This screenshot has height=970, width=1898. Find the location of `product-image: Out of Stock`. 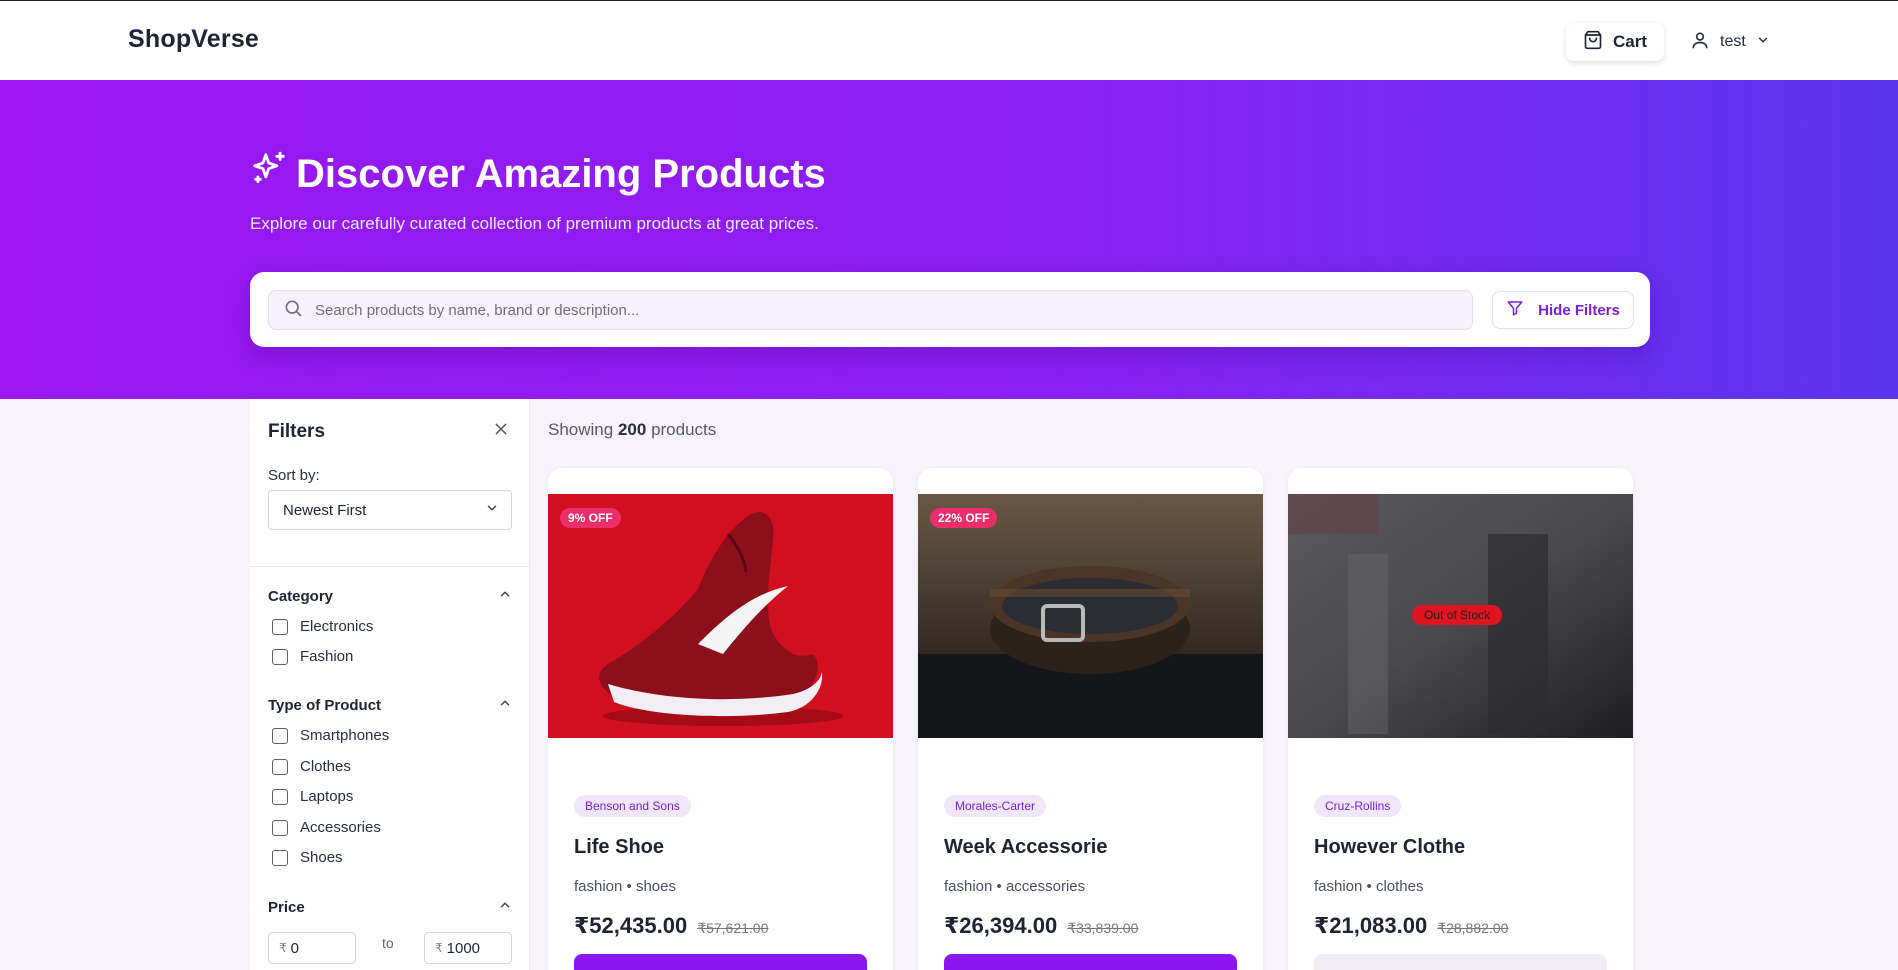

product-image: Out of Stock is located at coordinates (1460, 616).